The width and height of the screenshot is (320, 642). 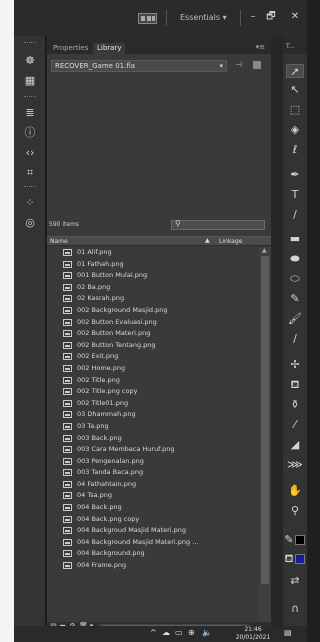 I want to click on library-item: 01 Fathah.png, so click(x=153, y=265).